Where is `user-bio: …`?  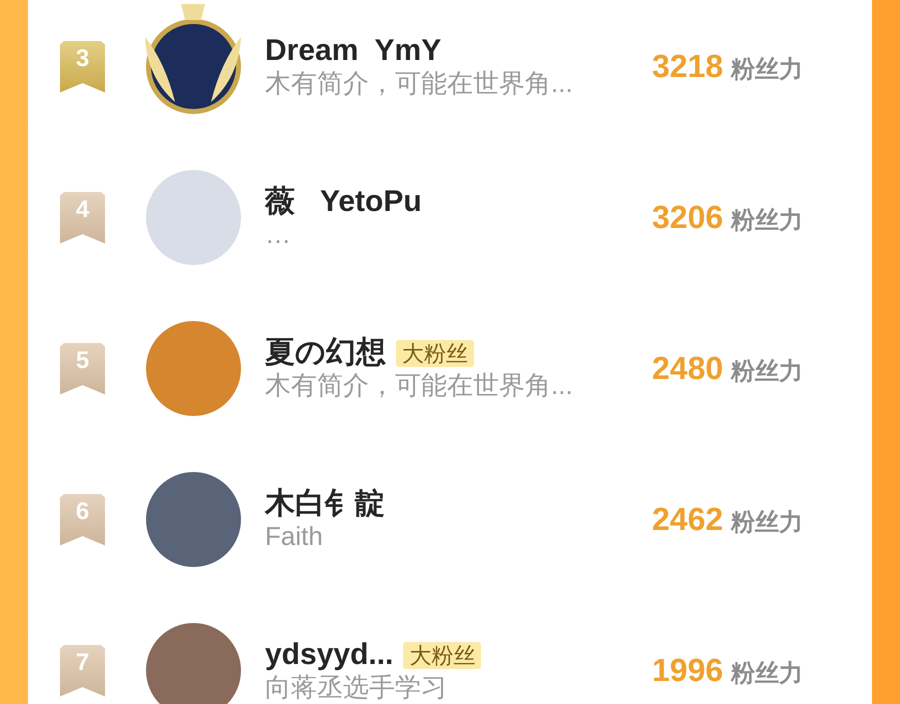
user-bio: … is located at coordinates (278, 235).